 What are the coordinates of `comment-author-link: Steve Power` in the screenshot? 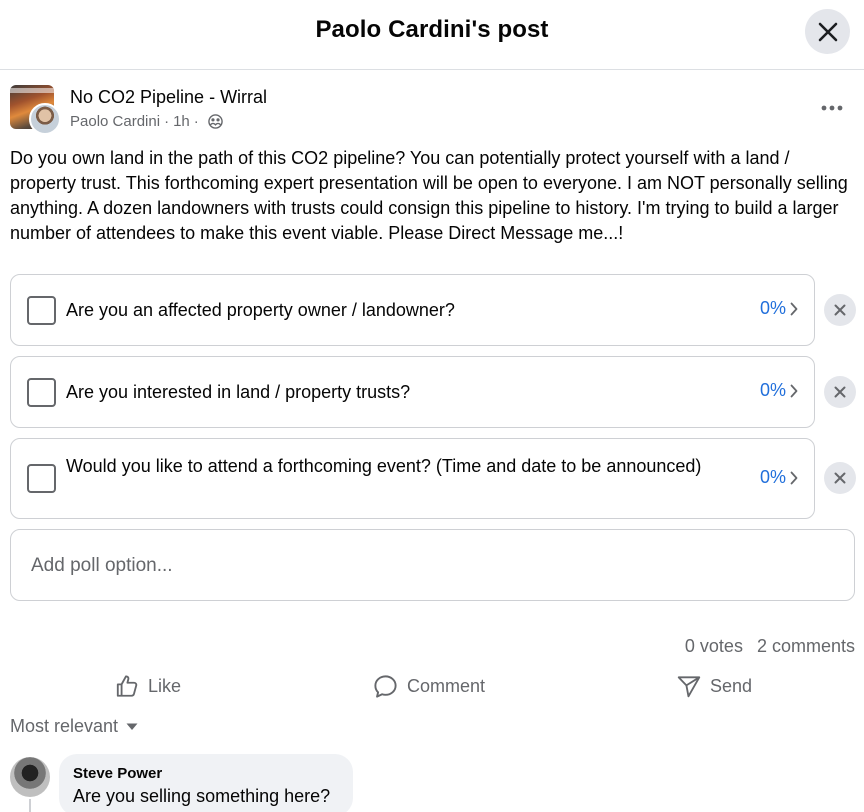 It's located at (206, 774).